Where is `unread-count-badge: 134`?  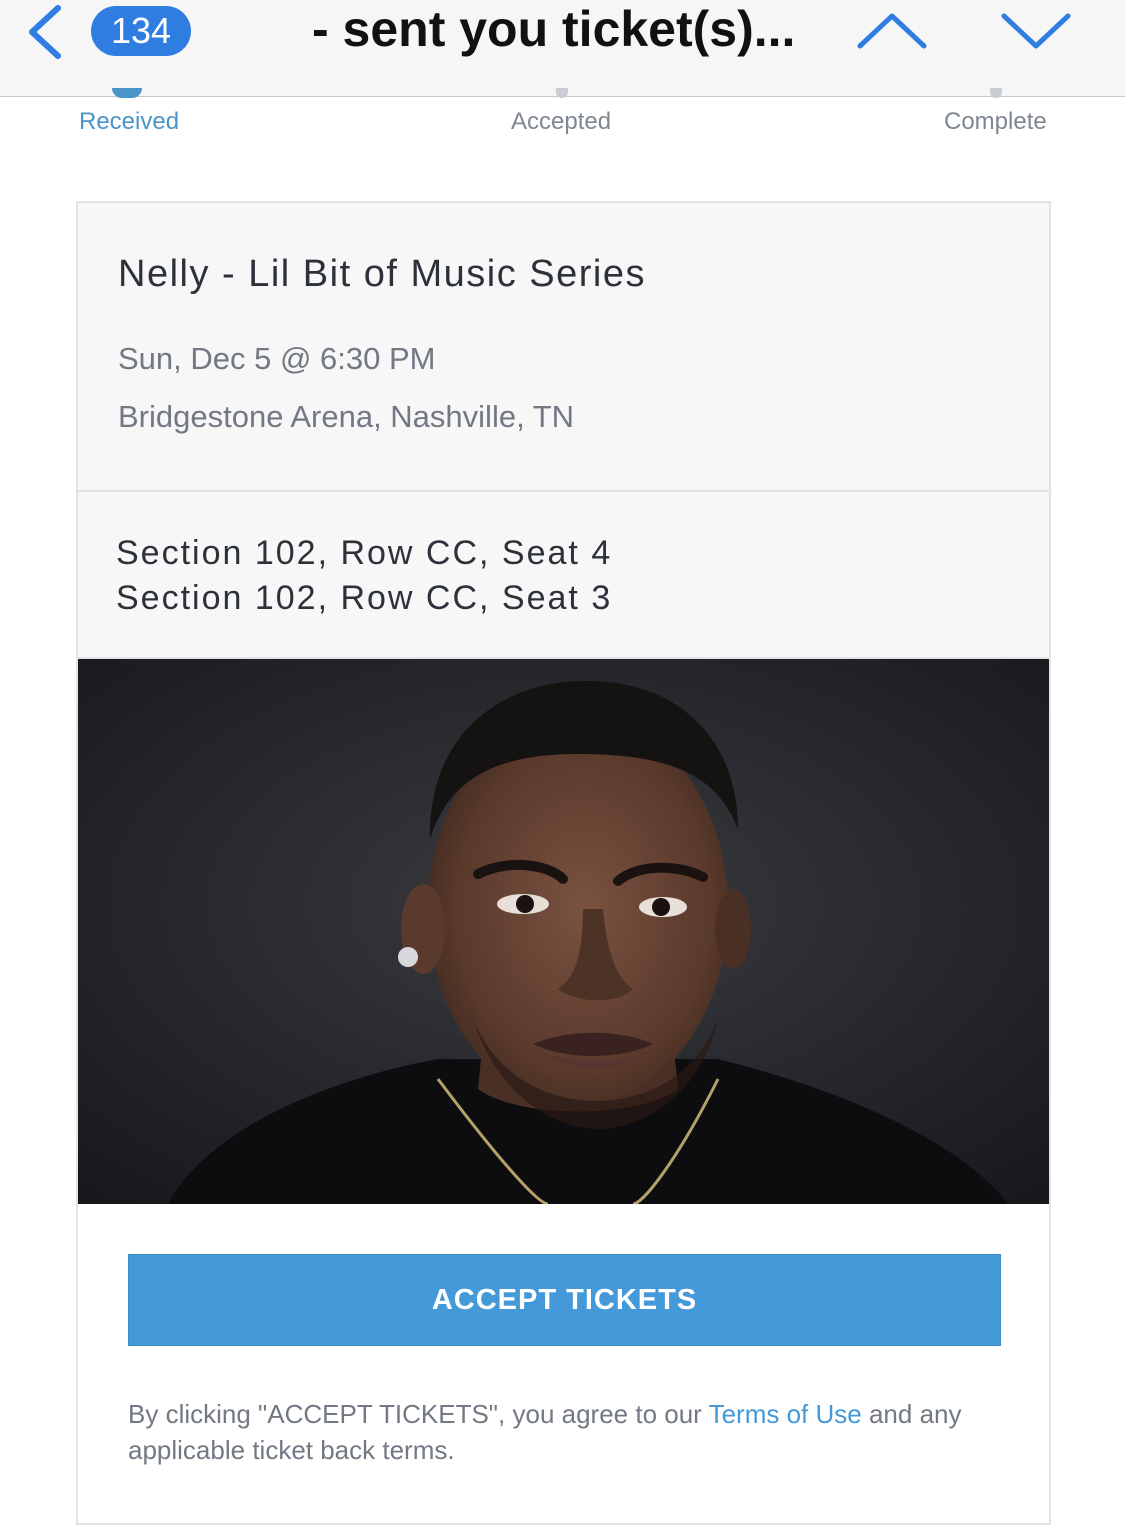
unread-count-badge: 134 is located at coordinates (141, 31).